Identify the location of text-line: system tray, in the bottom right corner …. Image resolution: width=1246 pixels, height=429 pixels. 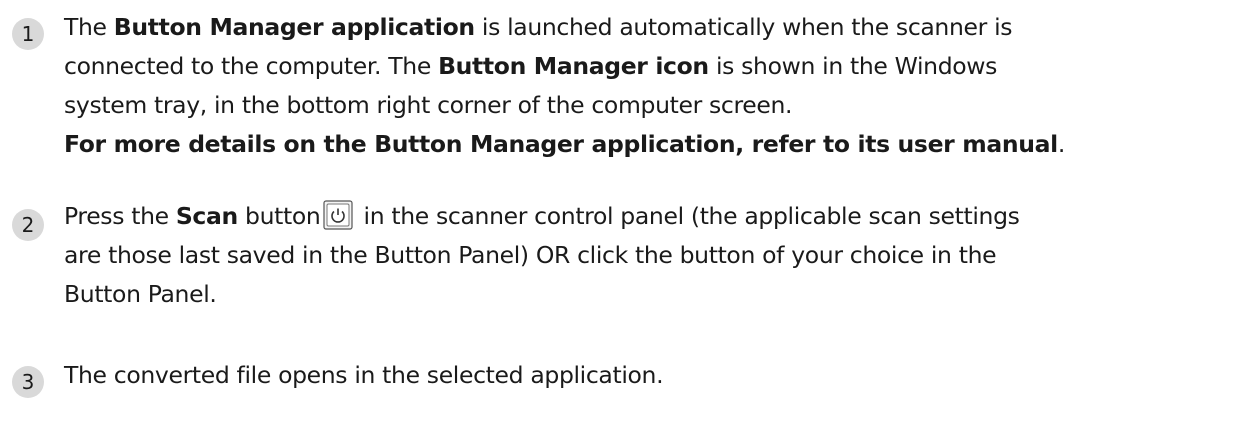
(428, 105).